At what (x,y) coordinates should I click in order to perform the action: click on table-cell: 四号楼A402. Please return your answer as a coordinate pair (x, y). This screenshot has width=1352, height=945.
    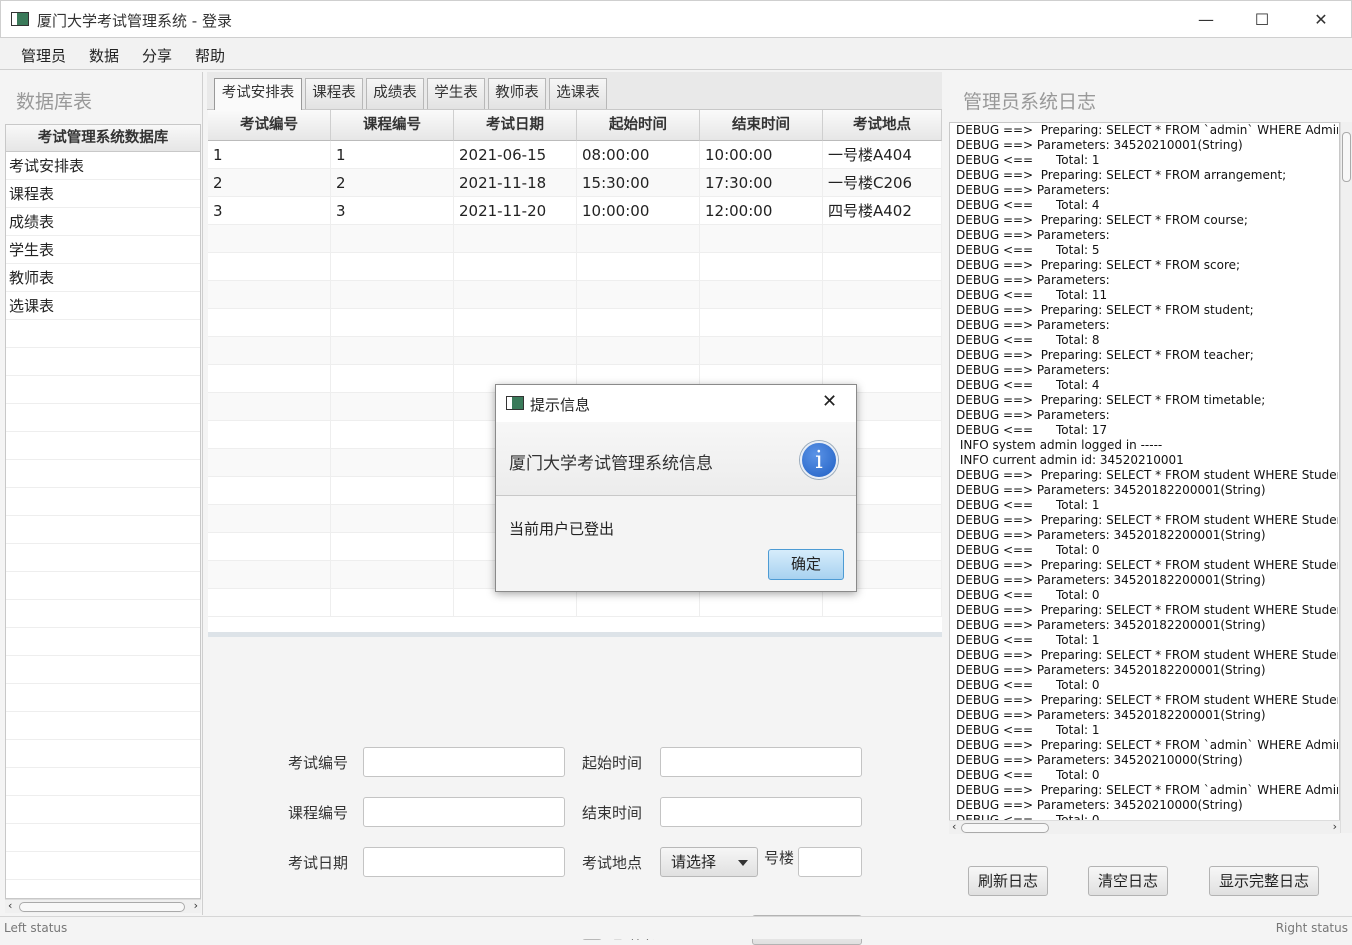
    Looking at the image, I should click on (882, 211).